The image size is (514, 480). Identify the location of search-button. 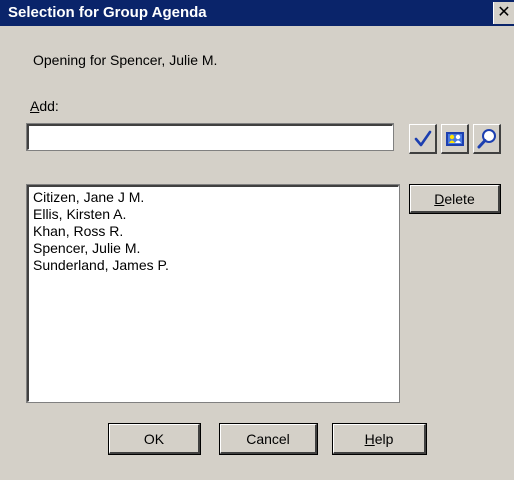
(487, 139).